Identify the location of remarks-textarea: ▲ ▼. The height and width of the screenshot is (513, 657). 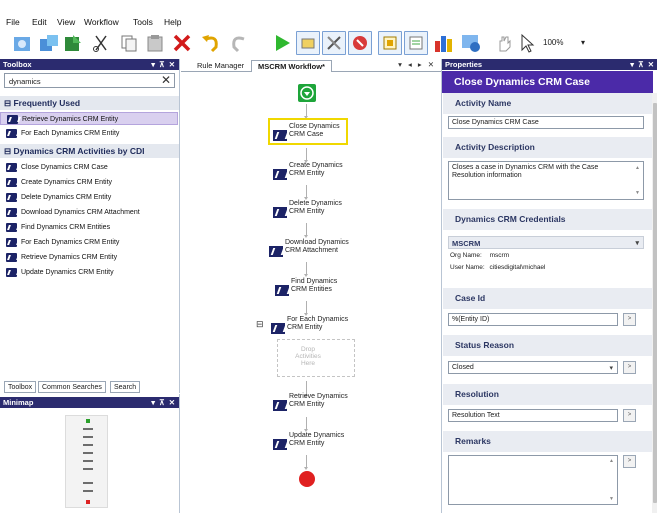
(533, 480).